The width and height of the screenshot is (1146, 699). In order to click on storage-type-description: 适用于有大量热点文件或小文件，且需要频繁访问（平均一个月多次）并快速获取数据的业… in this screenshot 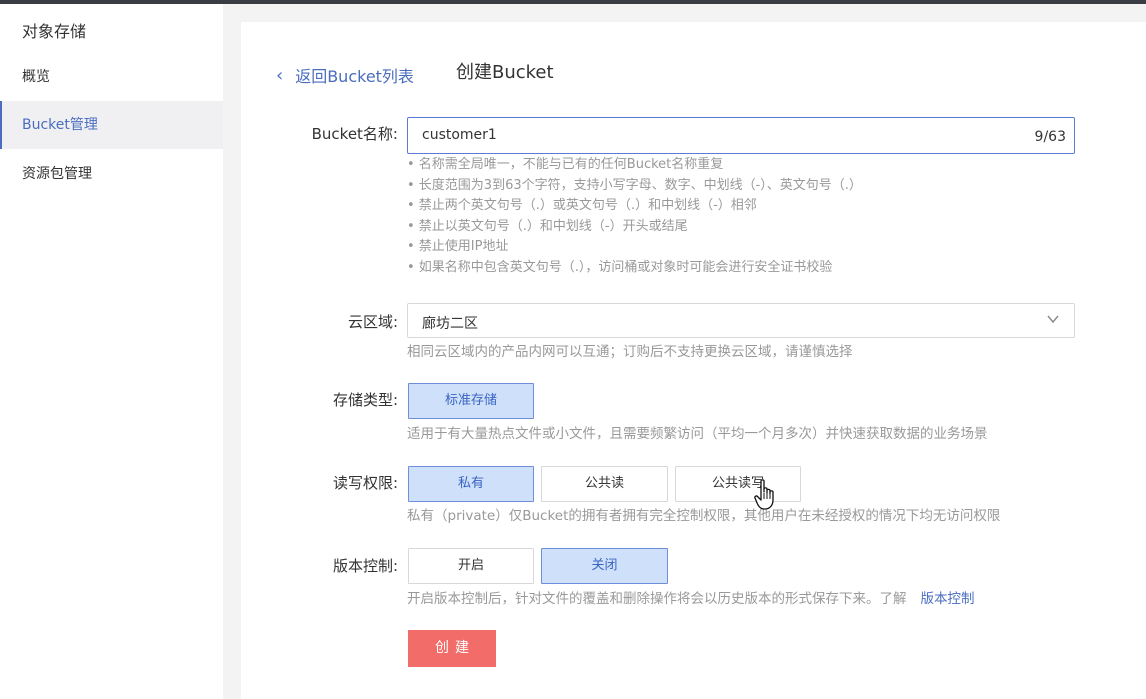, I will do `click(697, 434)`.